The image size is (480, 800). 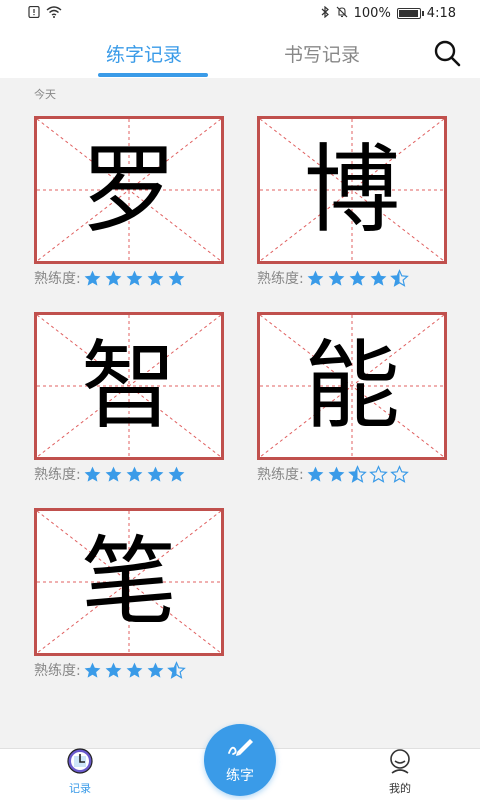 What do you see at coordinates (34, 12) in the screenshot?
I see `sim-alert-icon` at bounding box center [34, 12].